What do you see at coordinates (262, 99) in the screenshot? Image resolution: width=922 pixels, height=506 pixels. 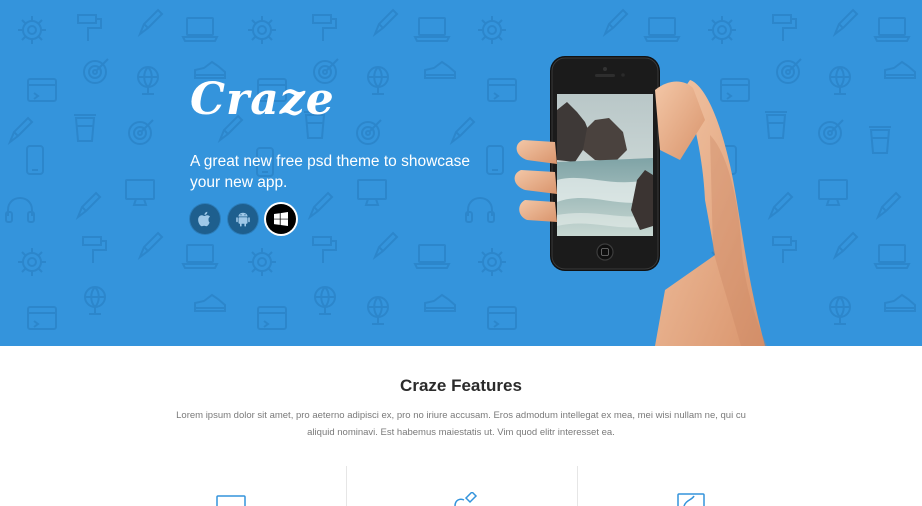 I see `brand-logo: Craze` at bounding box center [262, 99].